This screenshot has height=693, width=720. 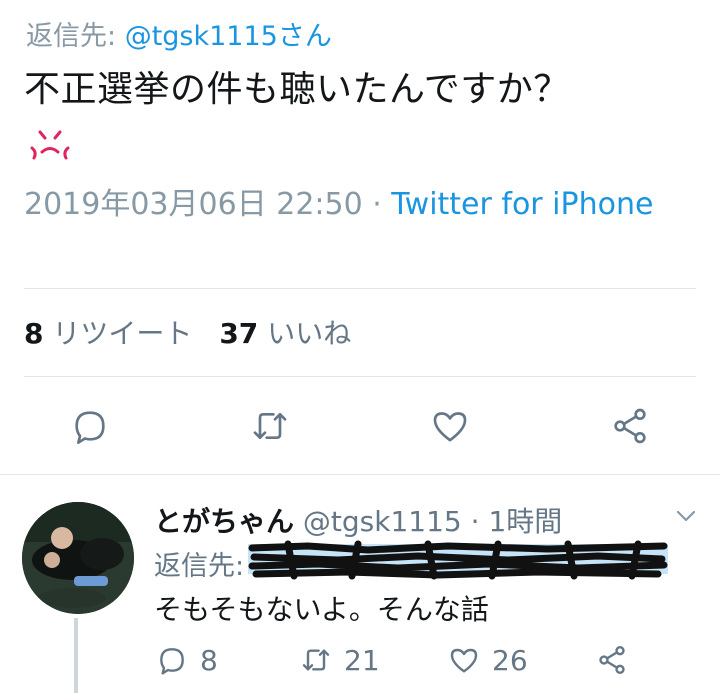 What do you see at coordinates (321, 609) in the screenshot?
I see `reply-text: そもそもないよ。そんな話` at bounding box center [321, 609].